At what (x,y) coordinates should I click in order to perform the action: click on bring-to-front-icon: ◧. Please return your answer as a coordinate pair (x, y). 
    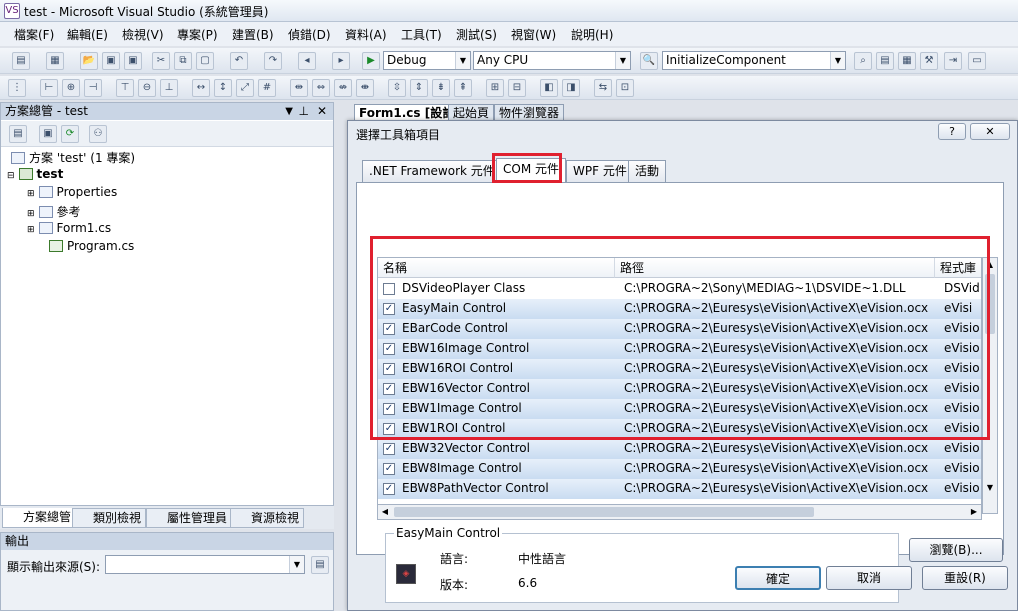
    Looking at the image, I should click on (549, 88).